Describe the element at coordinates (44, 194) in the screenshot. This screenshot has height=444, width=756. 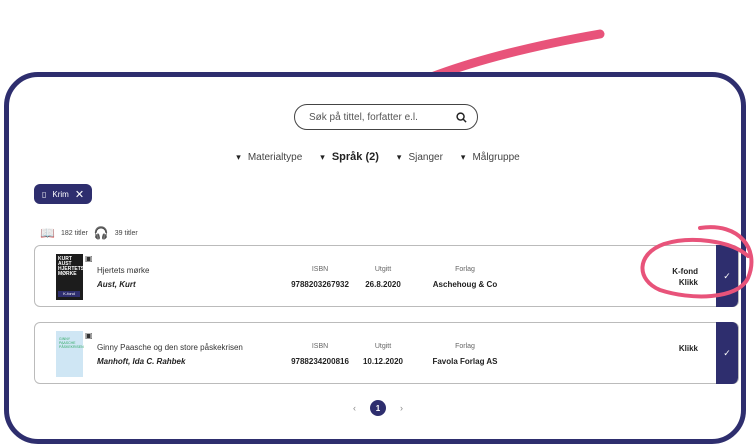
I see `book-icon: ▯` at that location.